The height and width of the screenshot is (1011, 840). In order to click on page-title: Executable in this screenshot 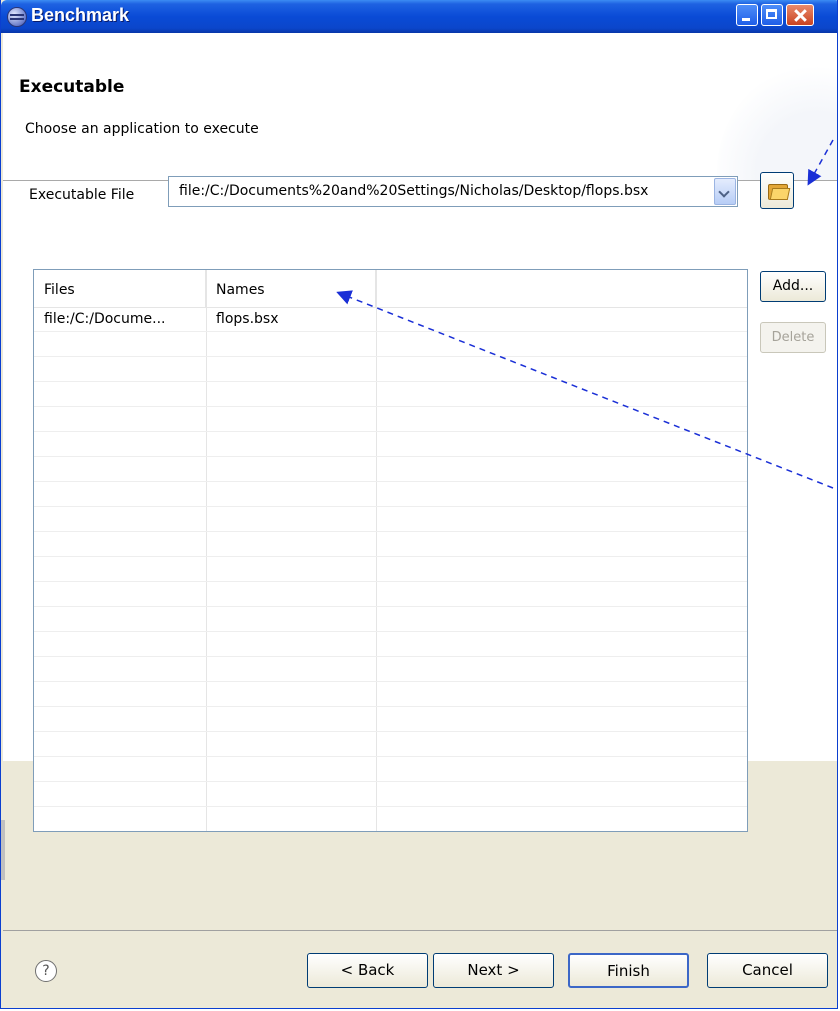, I will do `click(72, 87)`.